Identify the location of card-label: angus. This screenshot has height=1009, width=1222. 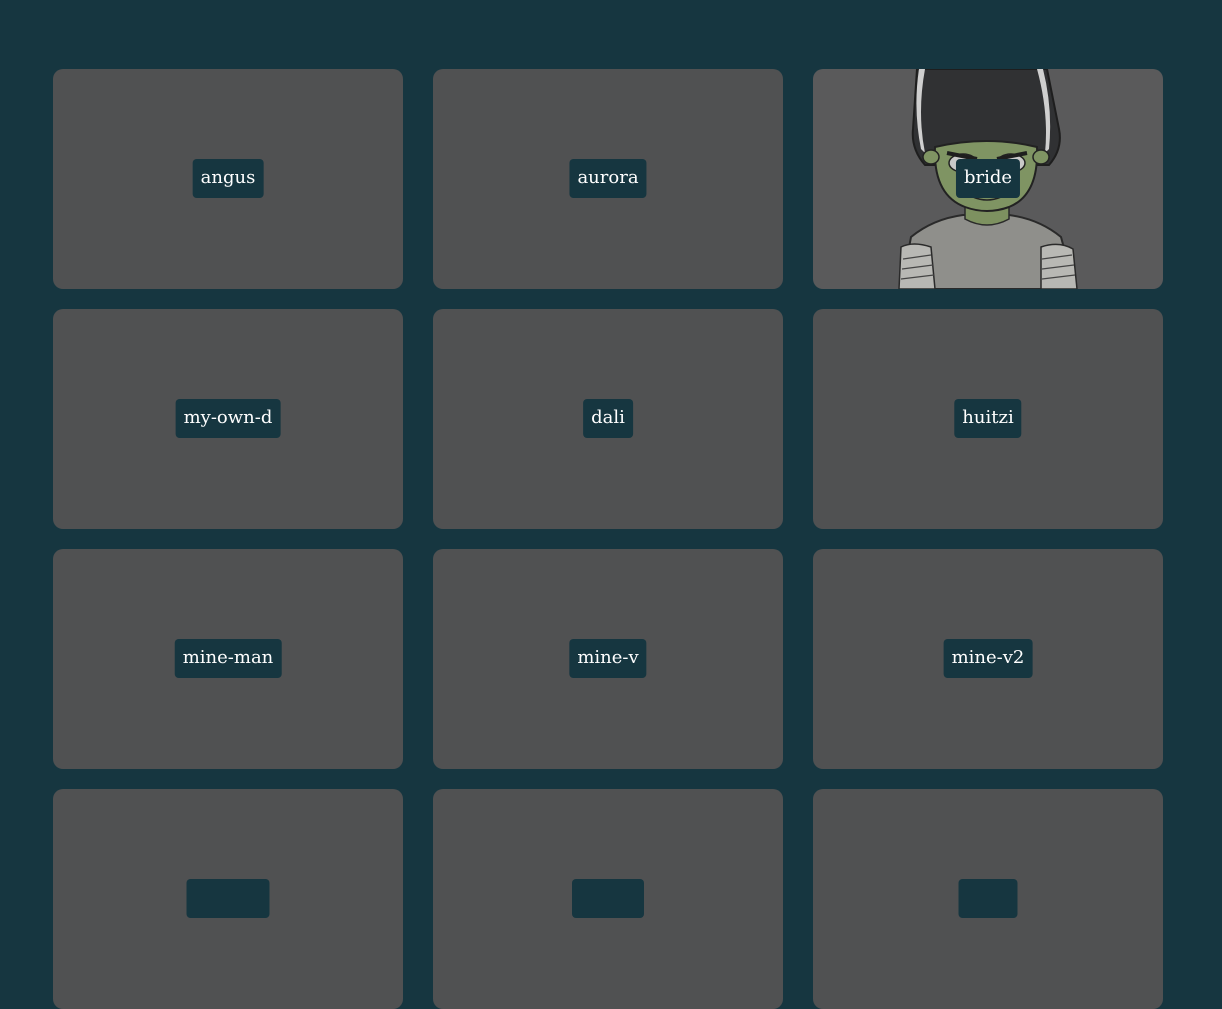
(228, 178).